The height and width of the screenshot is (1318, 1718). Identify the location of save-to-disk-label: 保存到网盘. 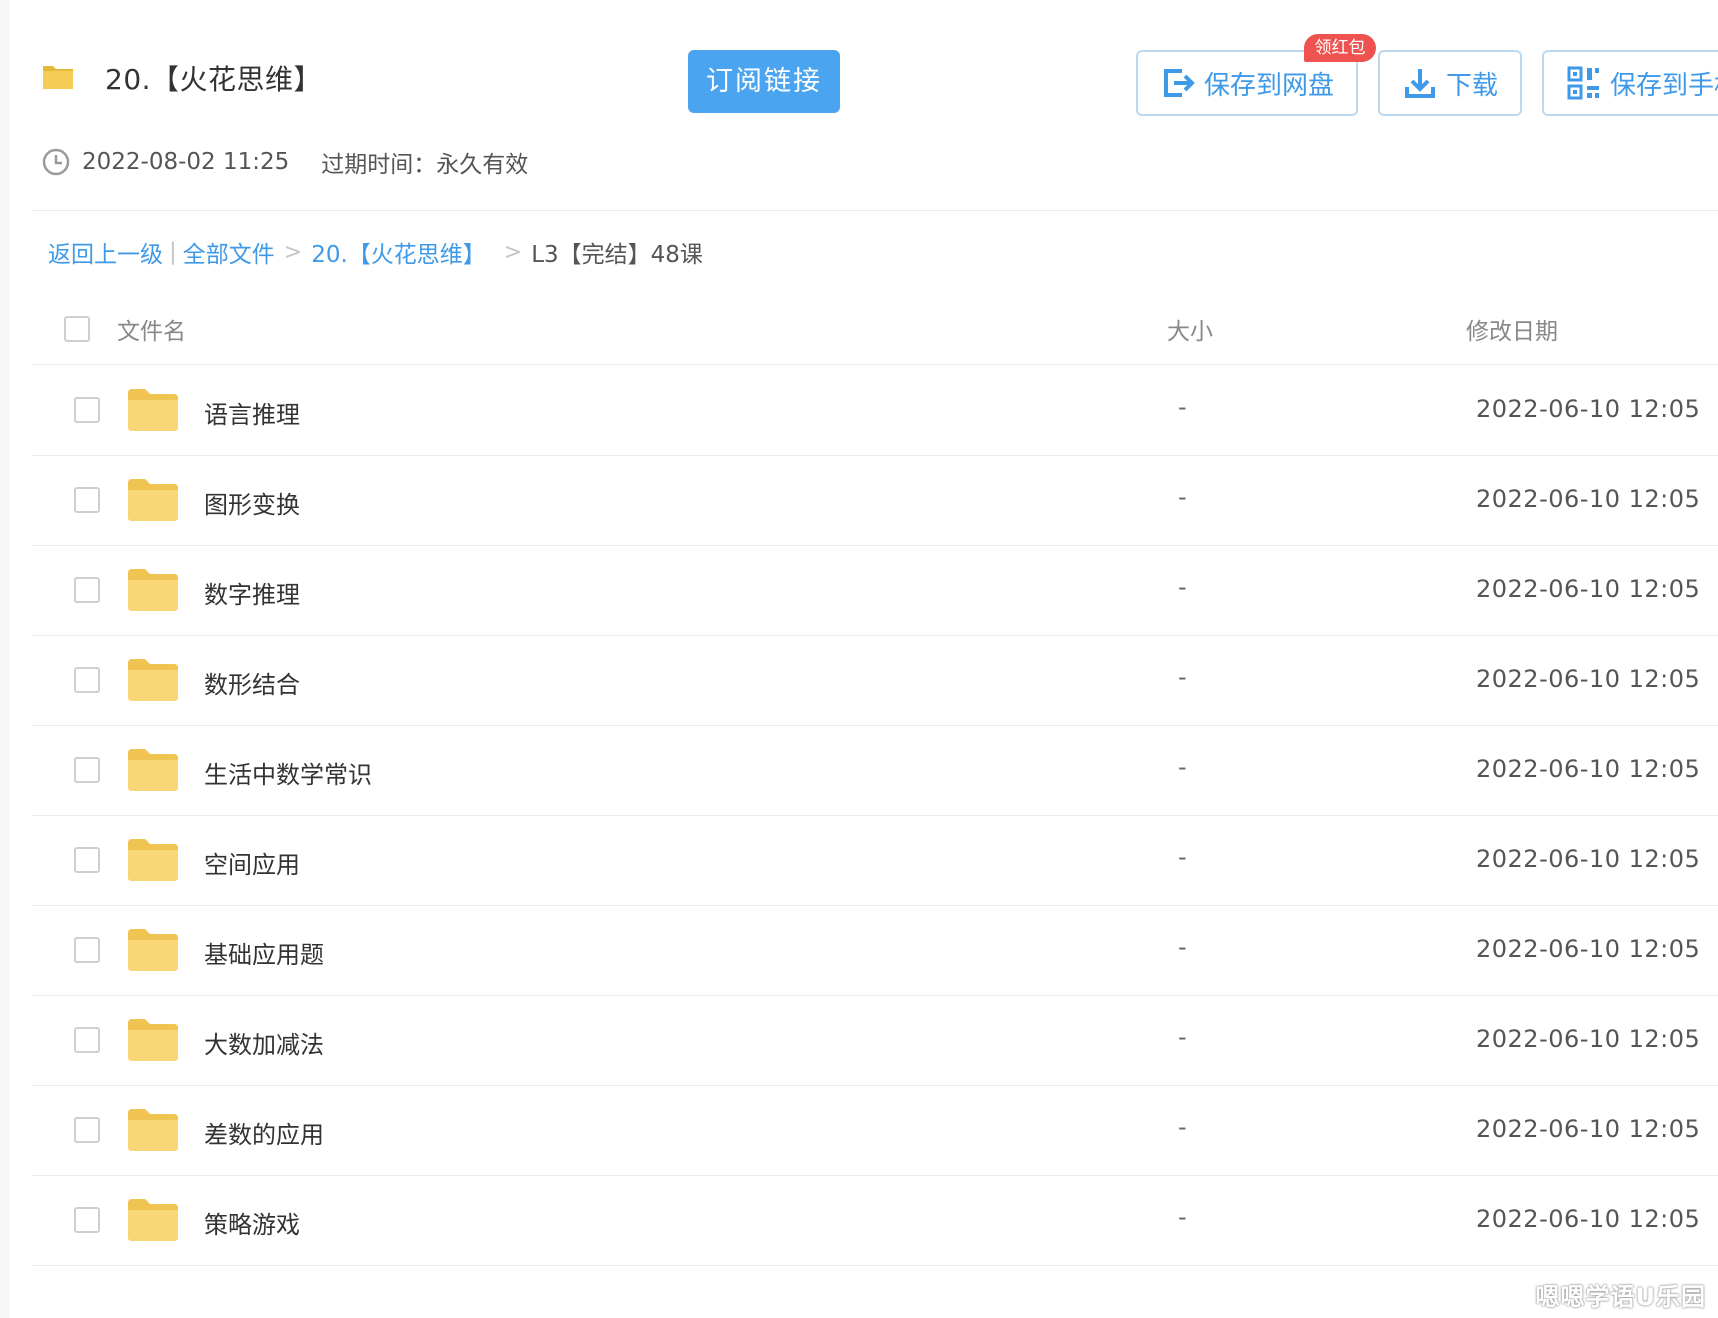
(1269, 85).